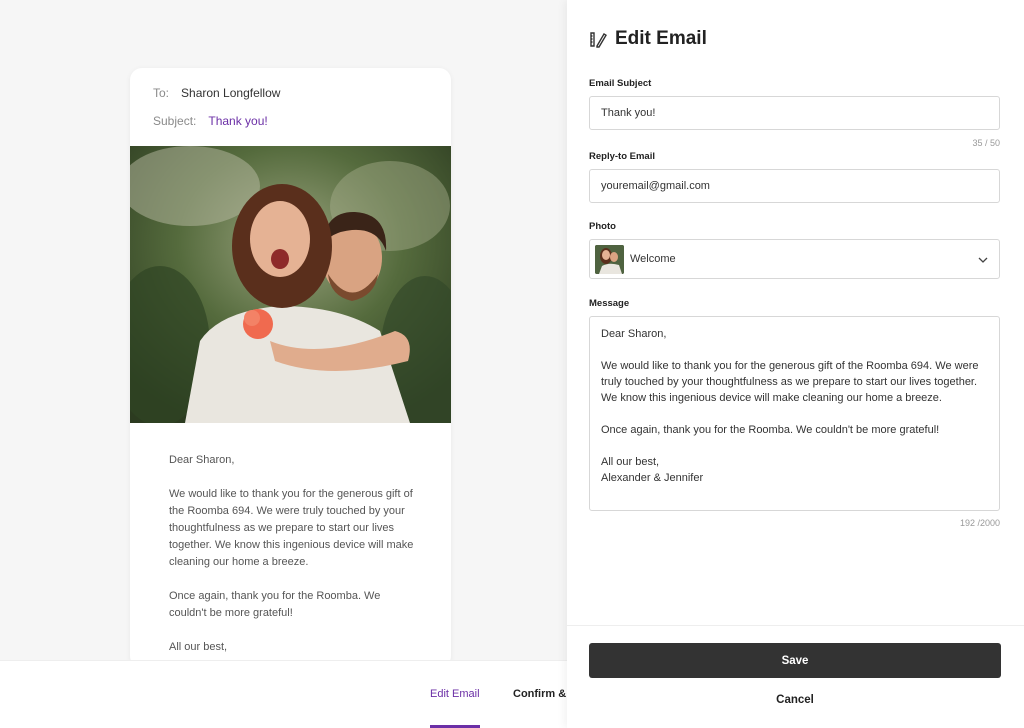  I want to click on message-greeting: Dear Sharon,, so click(634, 334).